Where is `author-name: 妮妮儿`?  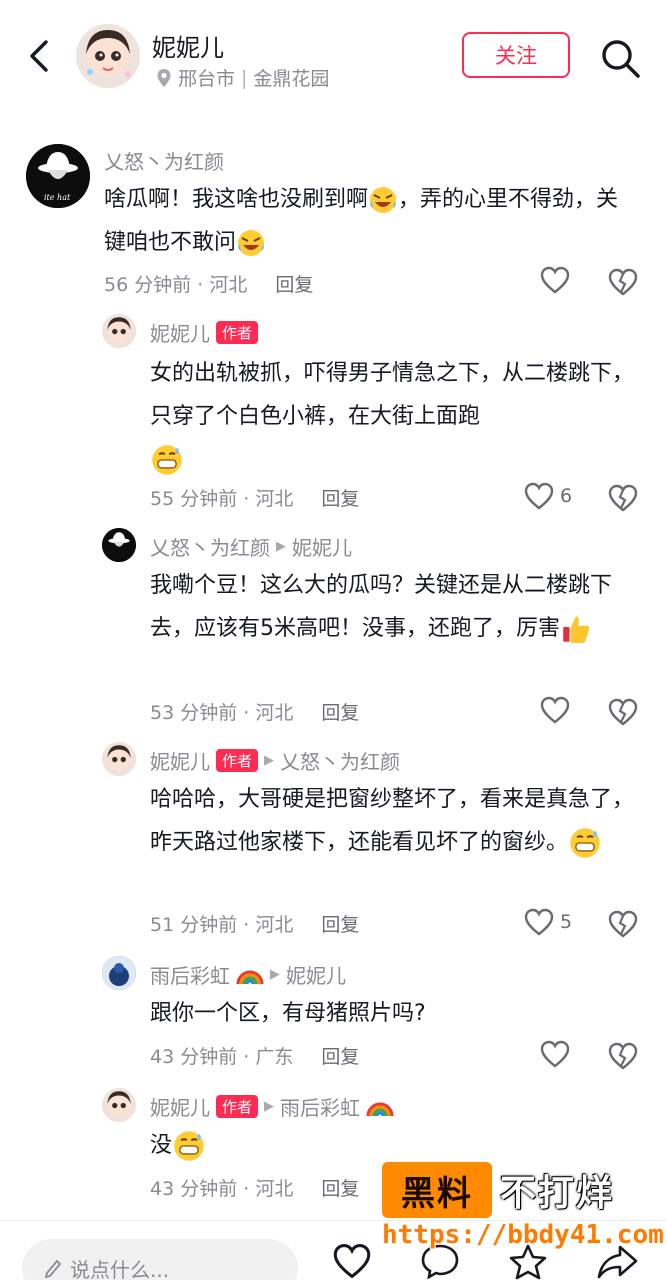
author-name: 妮妮儿 is located at coordinates (188, 45).